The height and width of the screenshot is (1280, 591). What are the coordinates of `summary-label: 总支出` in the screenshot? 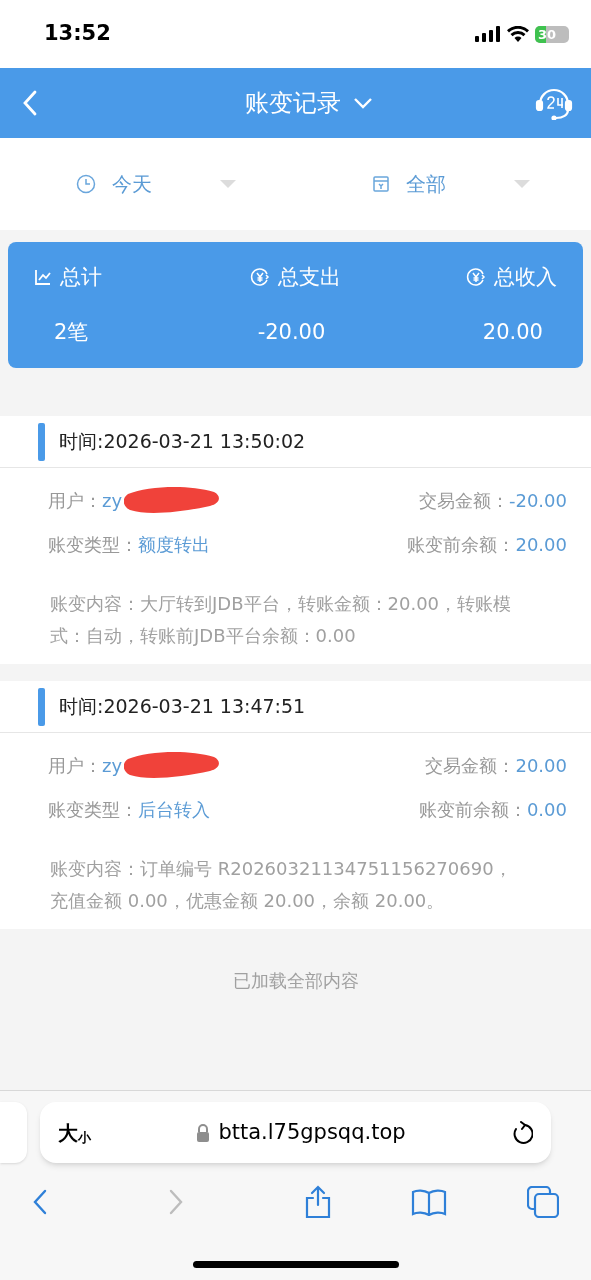 It's located at (309, 277).